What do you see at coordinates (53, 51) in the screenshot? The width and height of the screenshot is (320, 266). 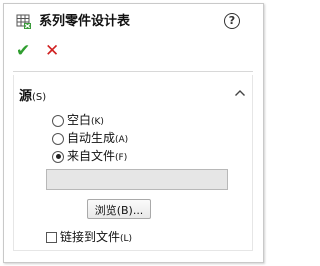 I see `cancel-button: ✕` at bounding box center [53, 51].